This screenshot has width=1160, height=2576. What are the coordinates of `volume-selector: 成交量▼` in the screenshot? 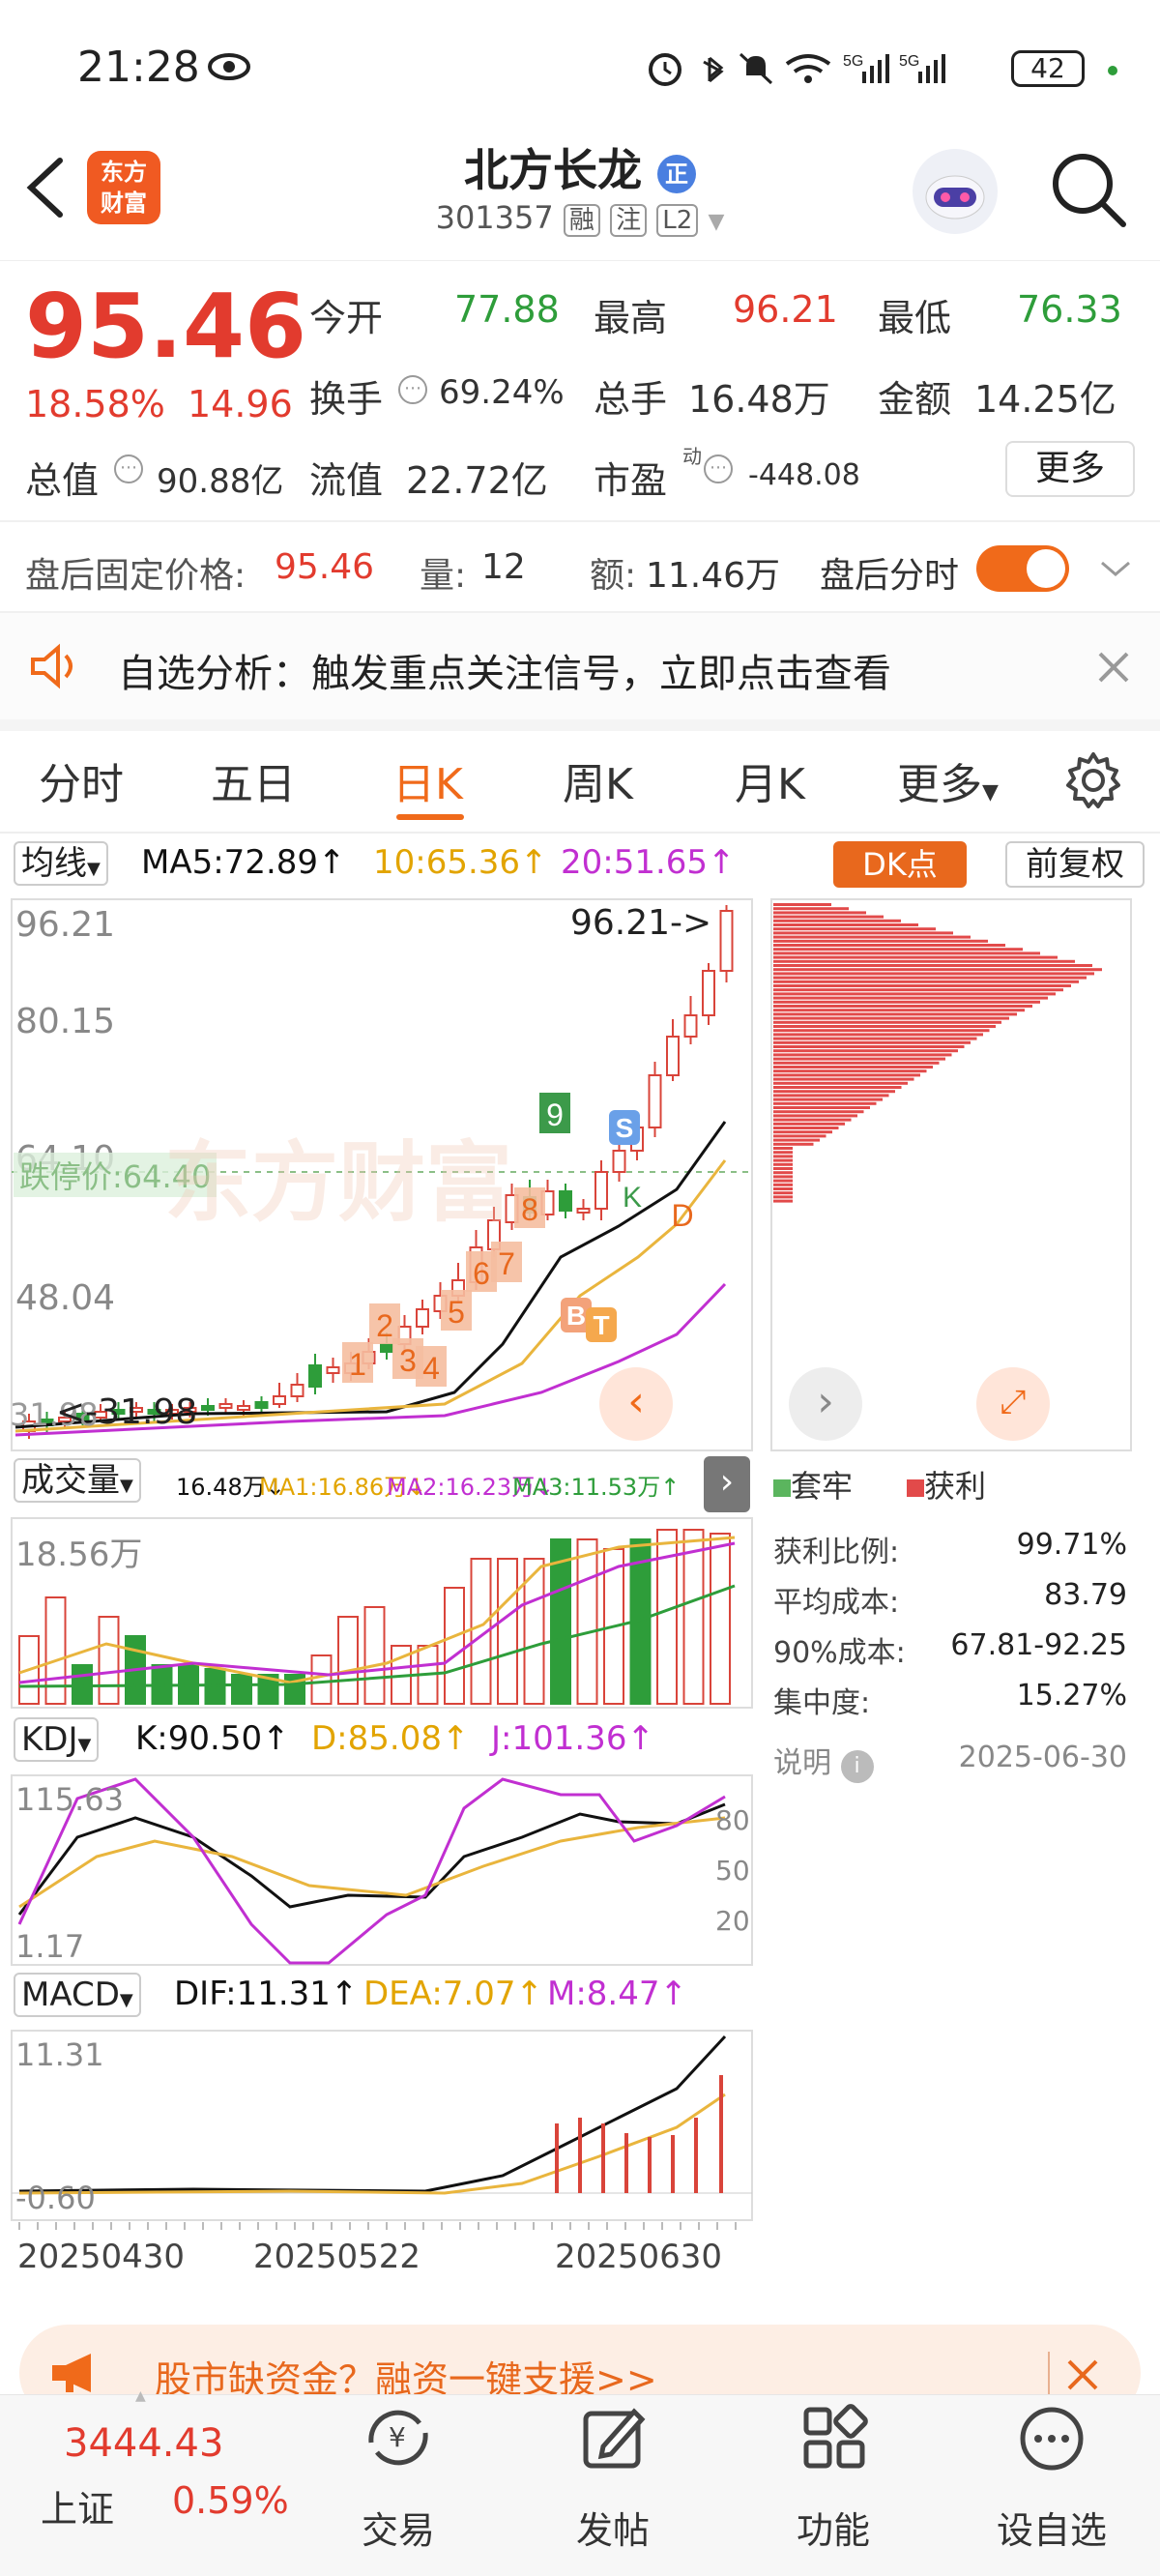 It's located at (78, 1480).